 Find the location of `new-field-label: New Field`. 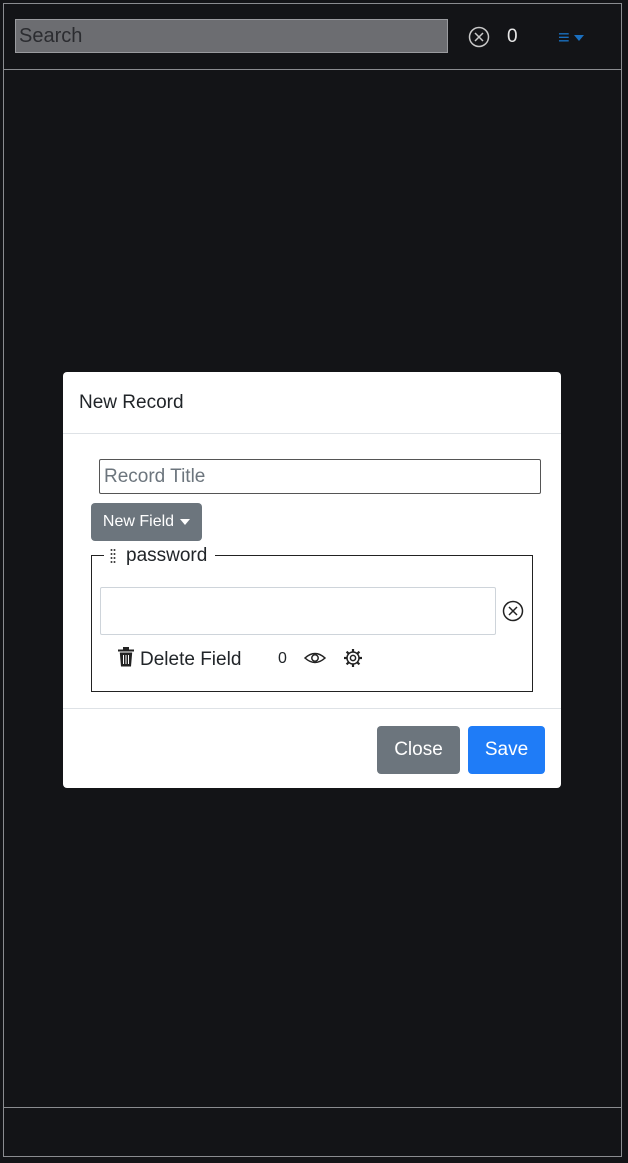

new-field-label: New Field is located at coordinates (138, 521).